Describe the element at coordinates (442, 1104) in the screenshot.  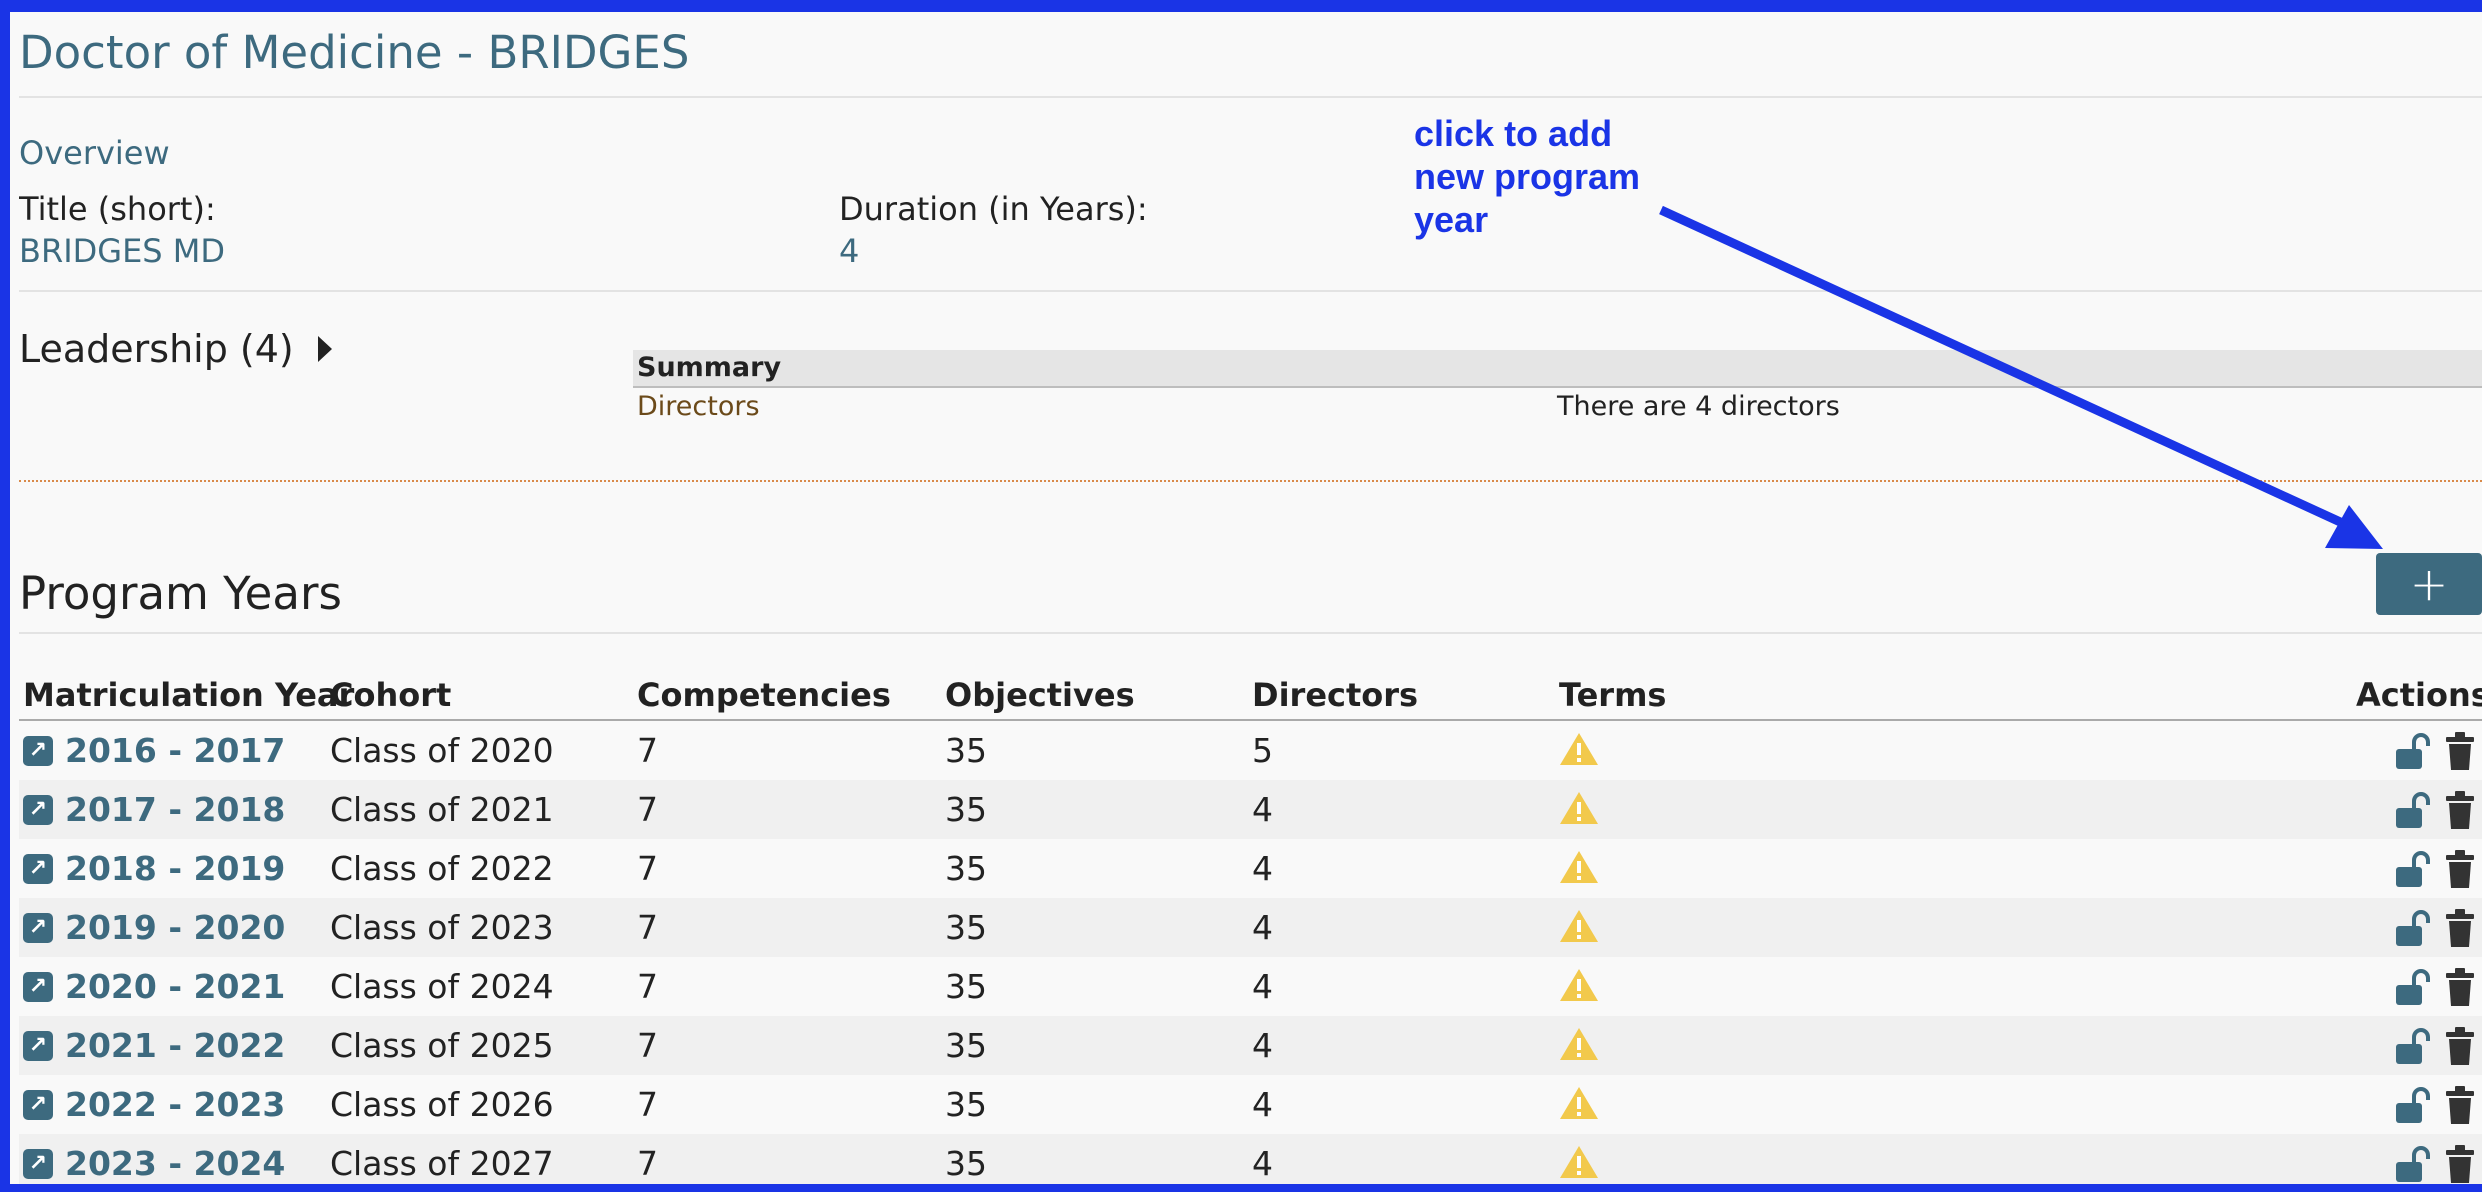
I see `cohort-cell: Class of 2026` at that location.